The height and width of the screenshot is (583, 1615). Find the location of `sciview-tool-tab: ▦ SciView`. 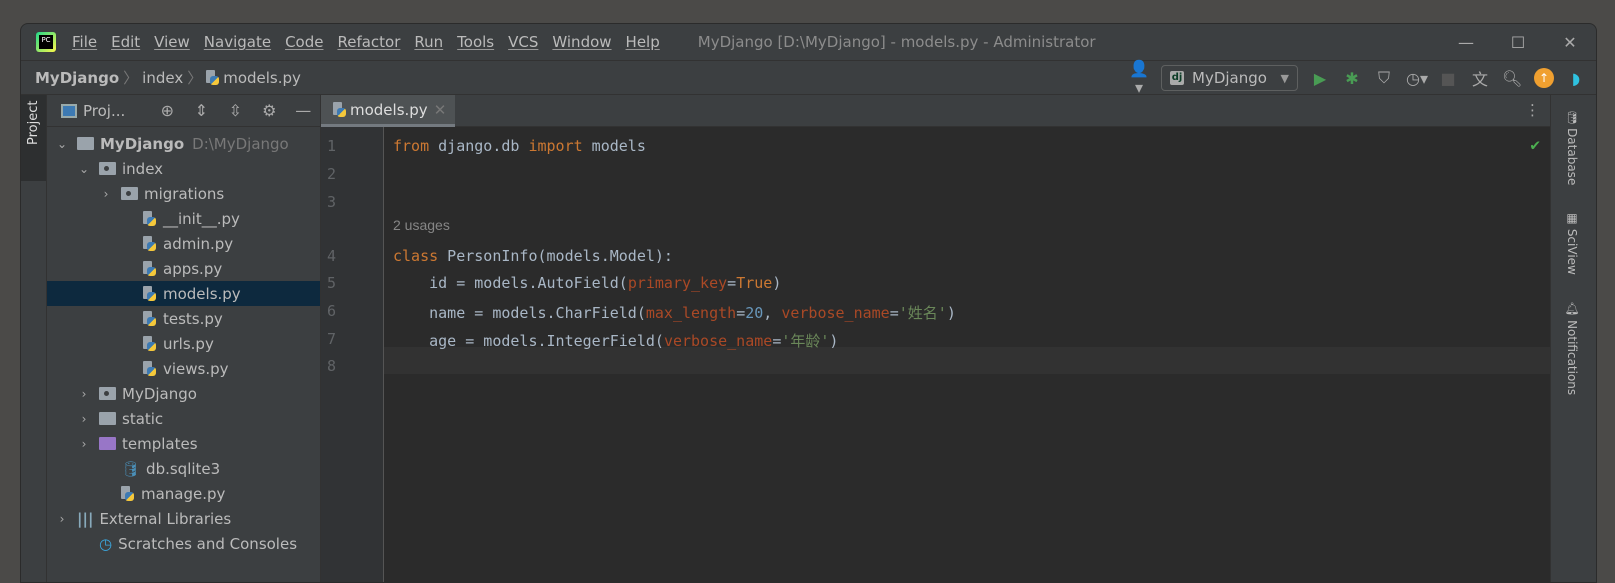

sciview-tool-tab: ▦ SciView is located at coordinates (1572, 243).